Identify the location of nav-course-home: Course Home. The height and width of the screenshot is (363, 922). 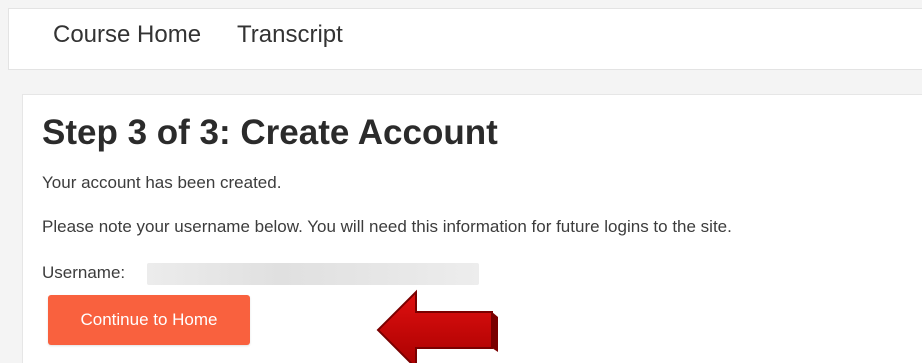
(127, 35).